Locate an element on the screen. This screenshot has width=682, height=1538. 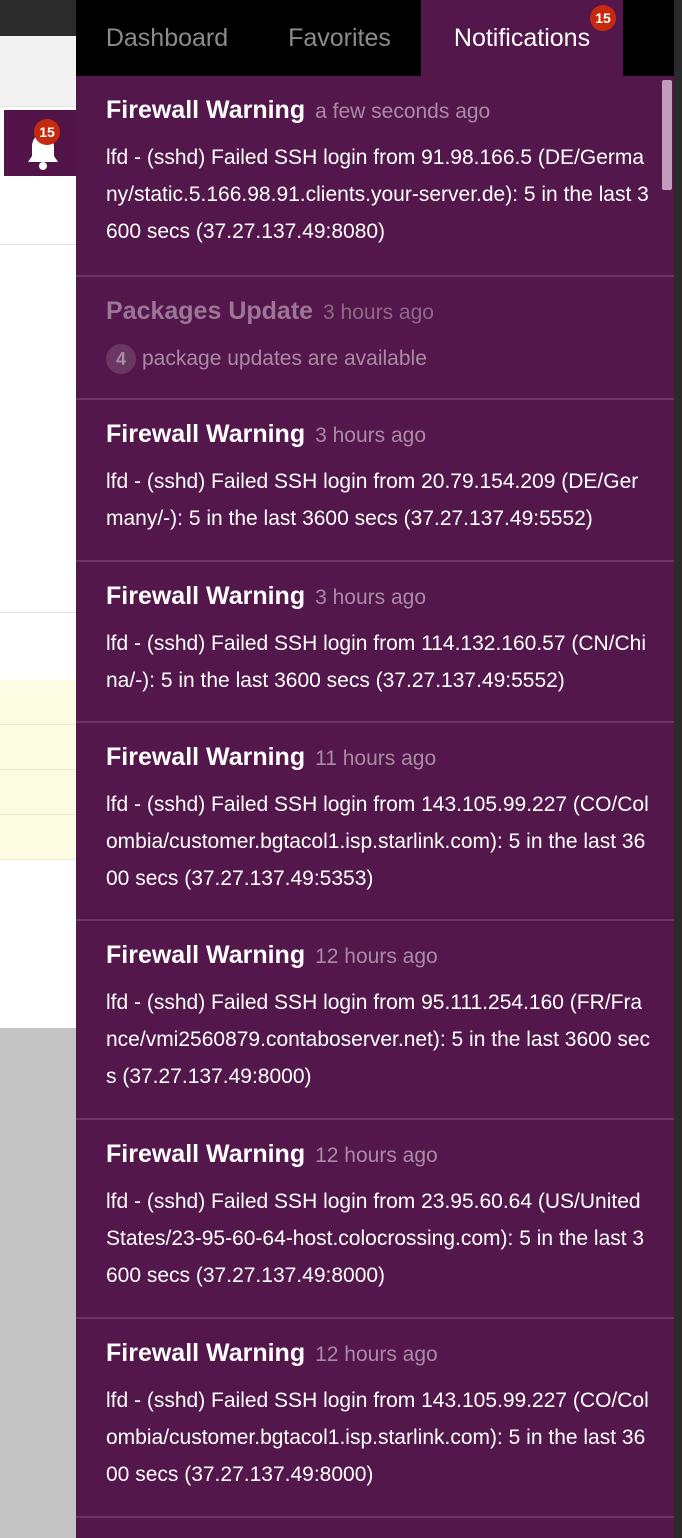
notifications-count-badge: 15 is located at coordinates (603, 18).